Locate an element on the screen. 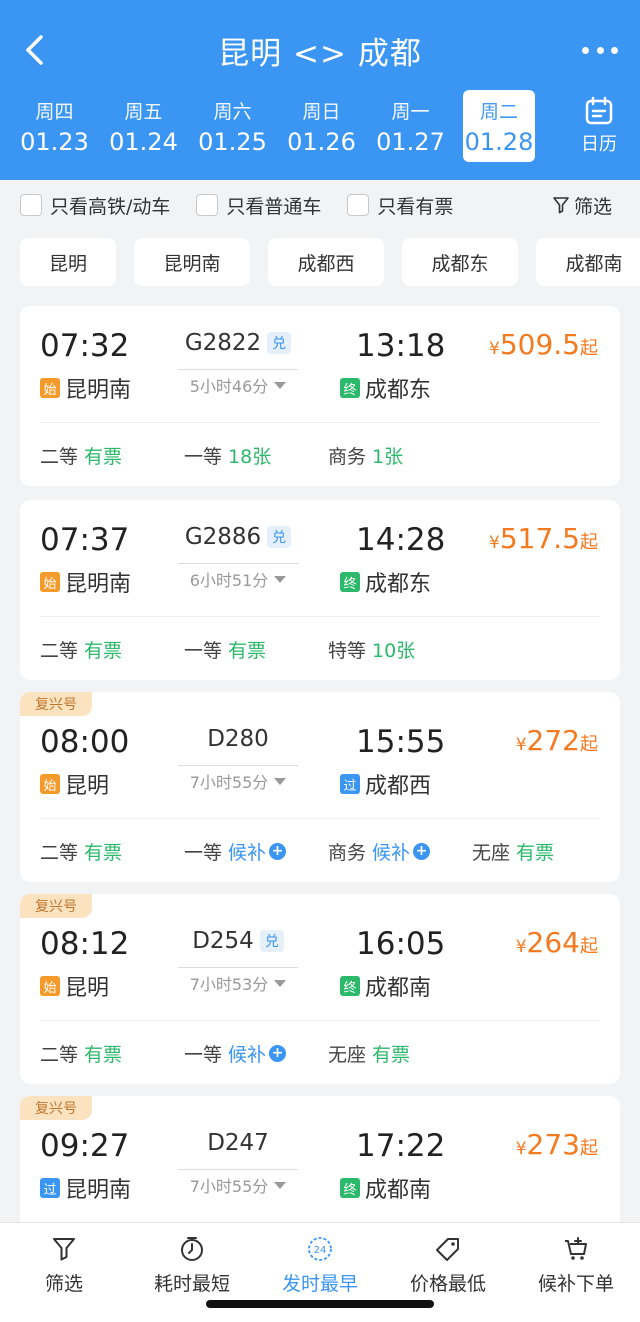 This screenshot has height=1322, width=640. date-weekday: 周日 is located at coordinates (321, 111).